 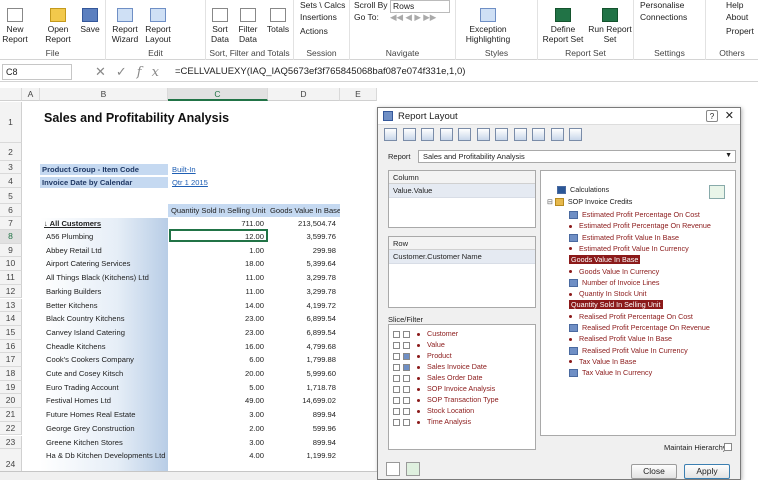 I want to click on tree-field-item: Estimated Profit Percentage On Revenue, so click(x=640, y=225).